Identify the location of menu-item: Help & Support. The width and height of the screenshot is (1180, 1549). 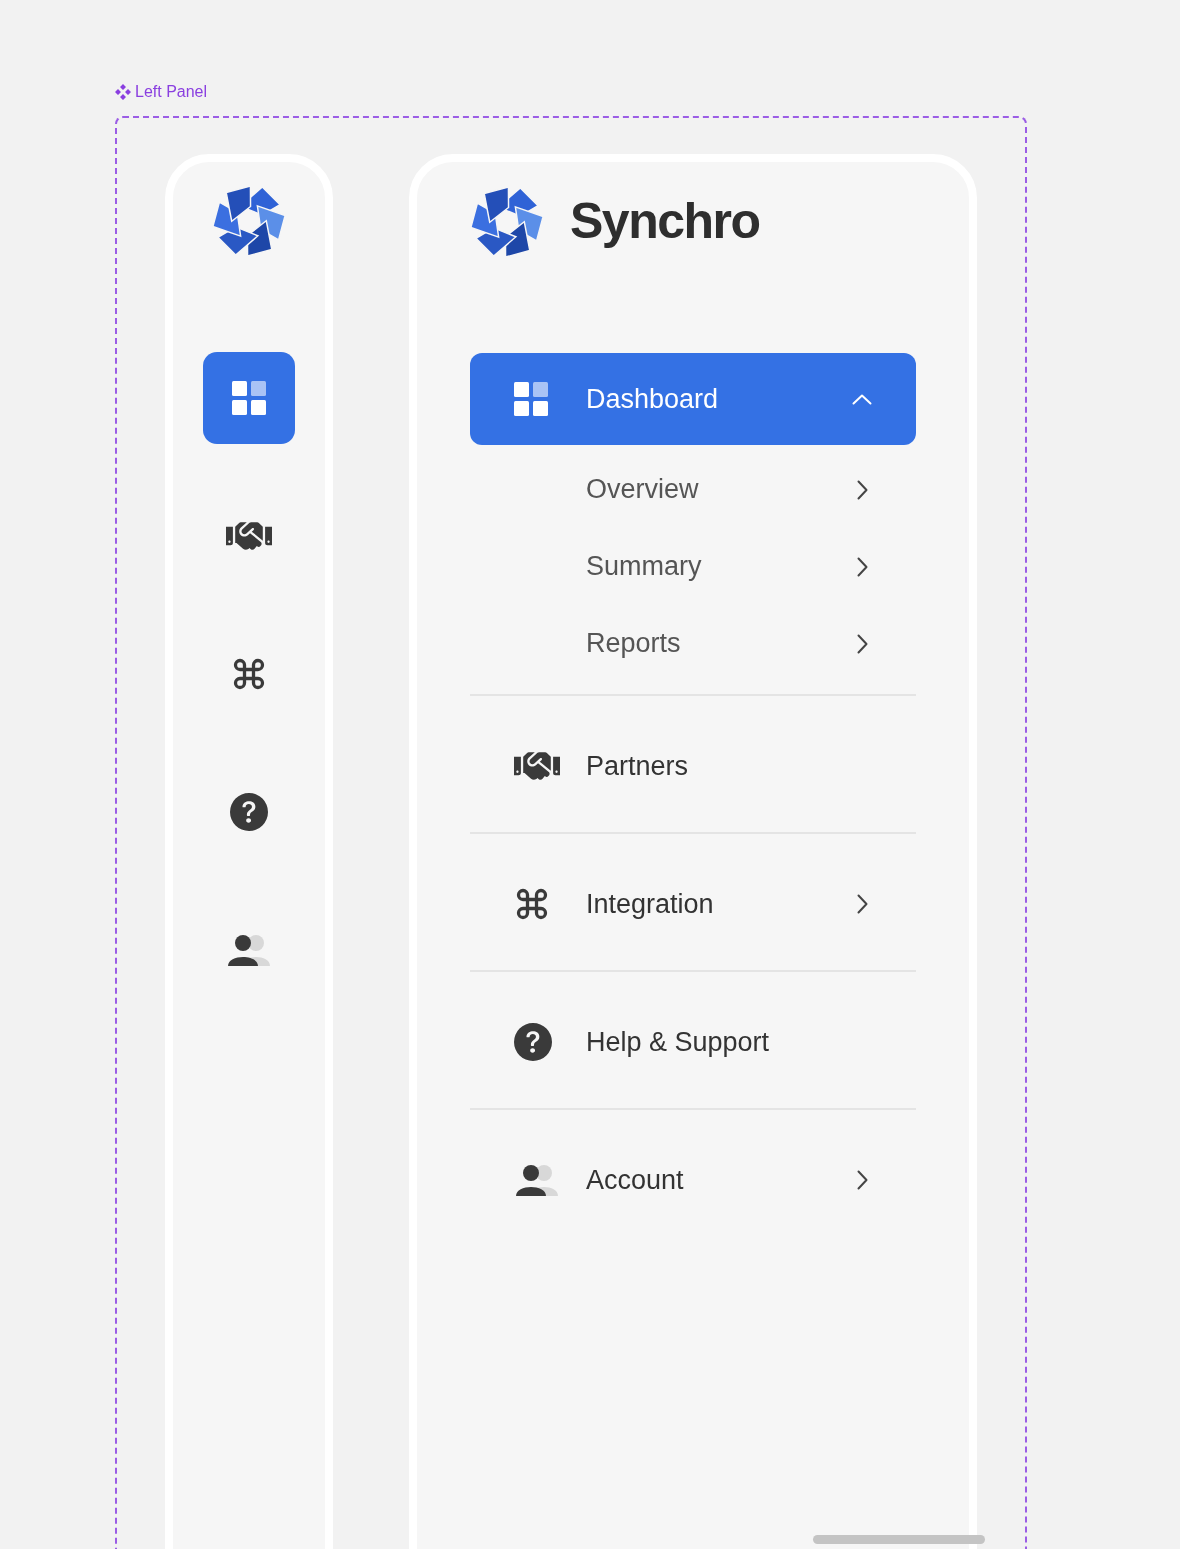
(693, 1042).